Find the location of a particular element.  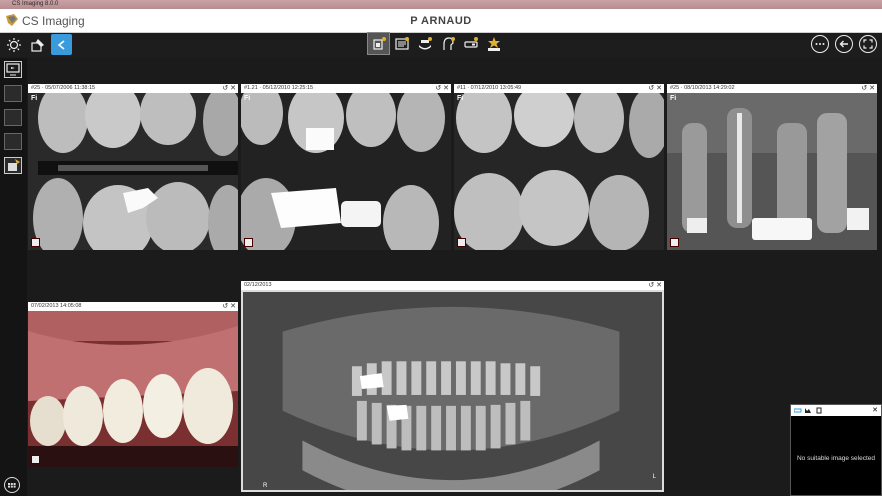

acquire-intraoral-button is located at coordinates (378, 43).